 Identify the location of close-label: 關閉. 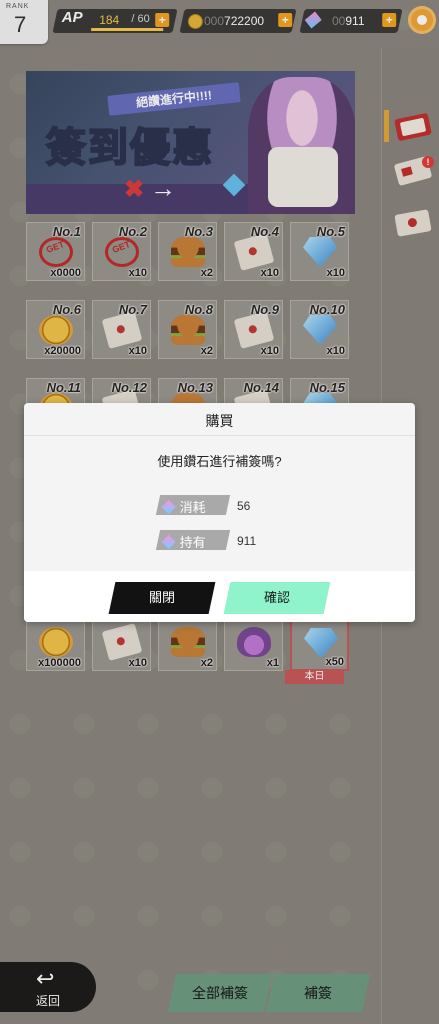
(161, 597).